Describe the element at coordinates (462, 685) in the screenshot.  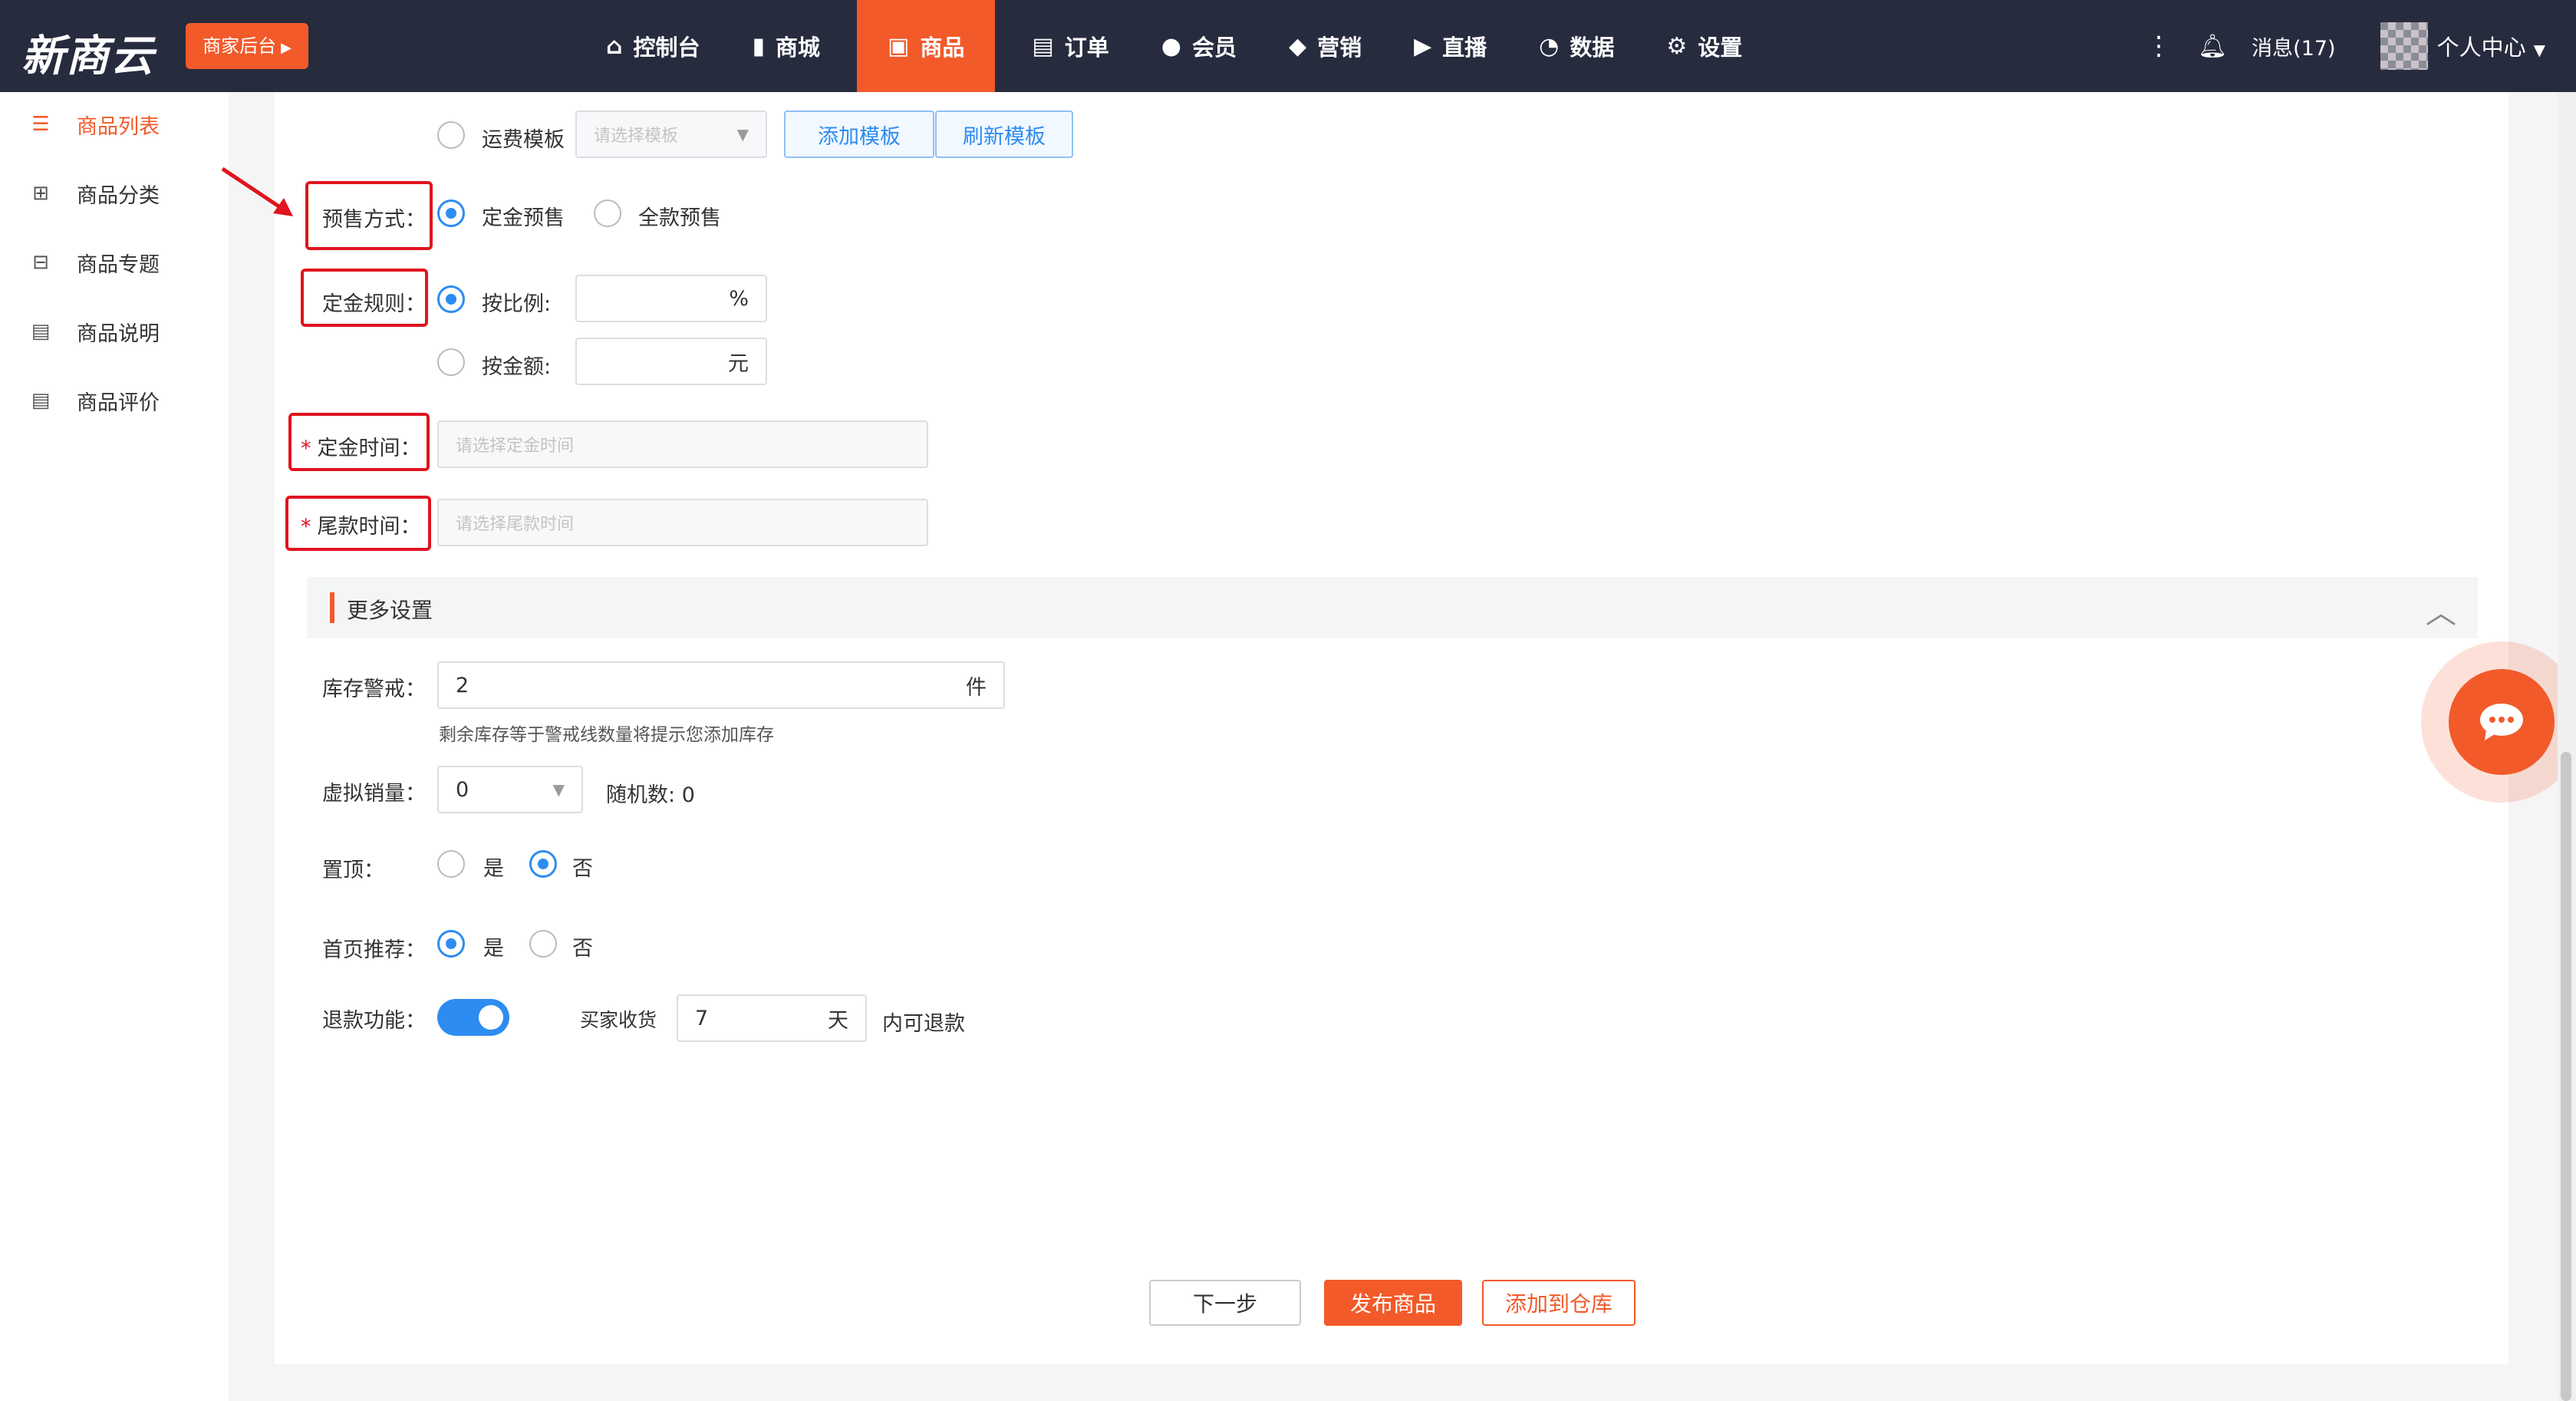
I see `stock-warning-value: 2` at that location.